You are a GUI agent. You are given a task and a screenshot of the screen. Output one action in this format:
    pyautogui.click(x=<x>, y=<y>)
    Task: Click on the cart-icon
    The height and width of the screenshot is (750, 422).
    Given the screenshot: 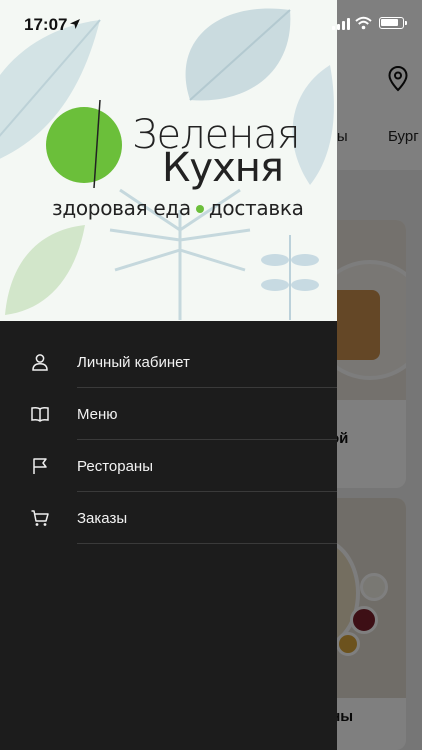 What is the action you would take?
    pyautogui.click(x=40, y=518)
    